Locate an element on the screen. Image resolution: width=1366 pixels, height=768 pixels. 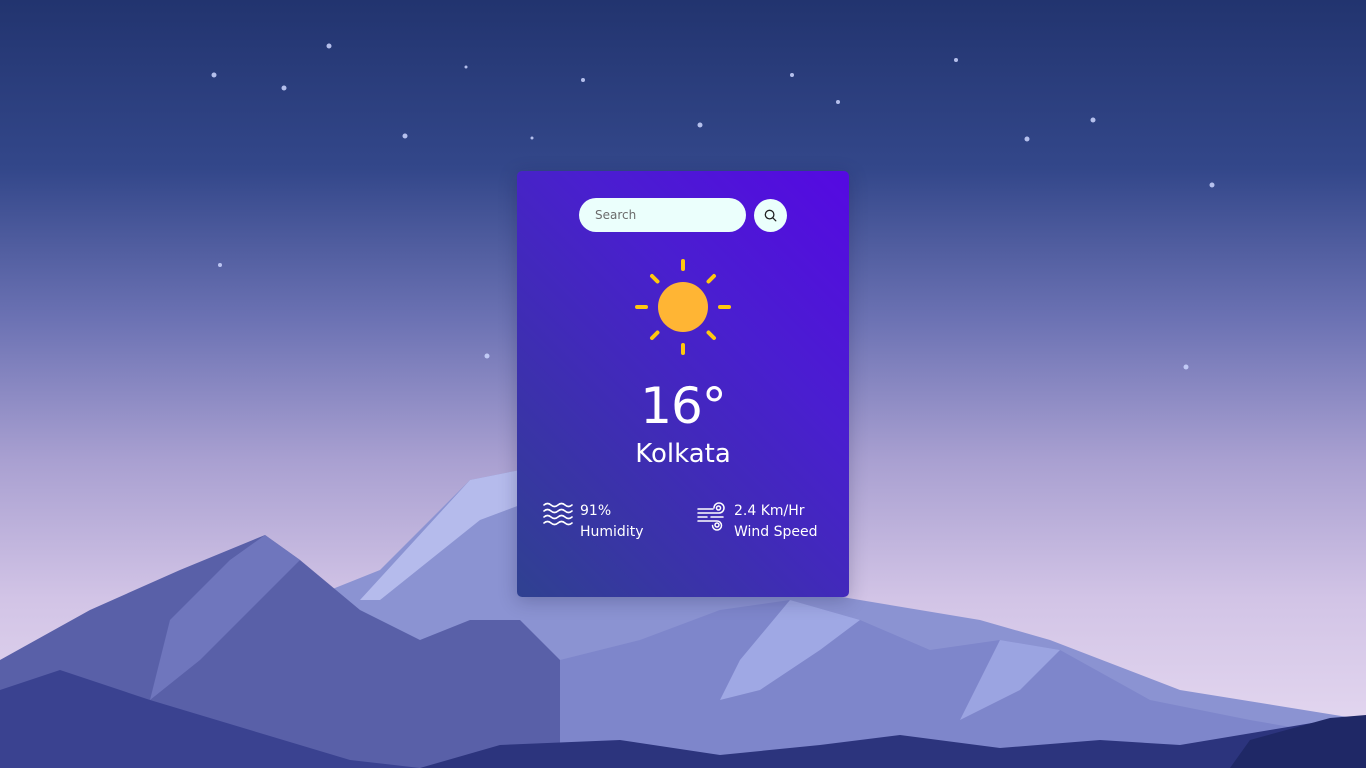
search-input is located at coordinates (662, 215).